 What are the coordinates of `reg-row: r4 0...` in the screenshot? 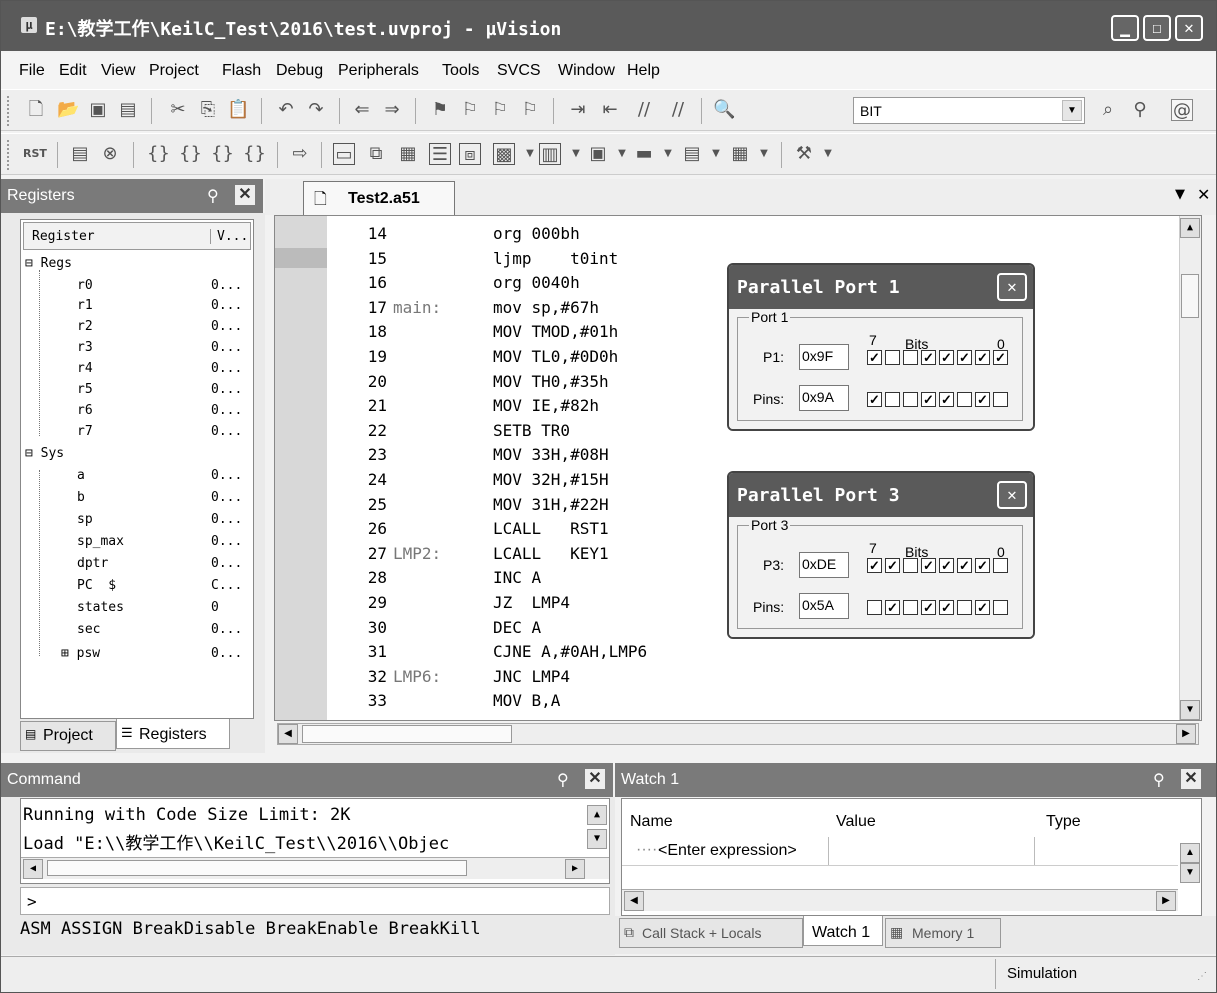 It's located at (136, 369).